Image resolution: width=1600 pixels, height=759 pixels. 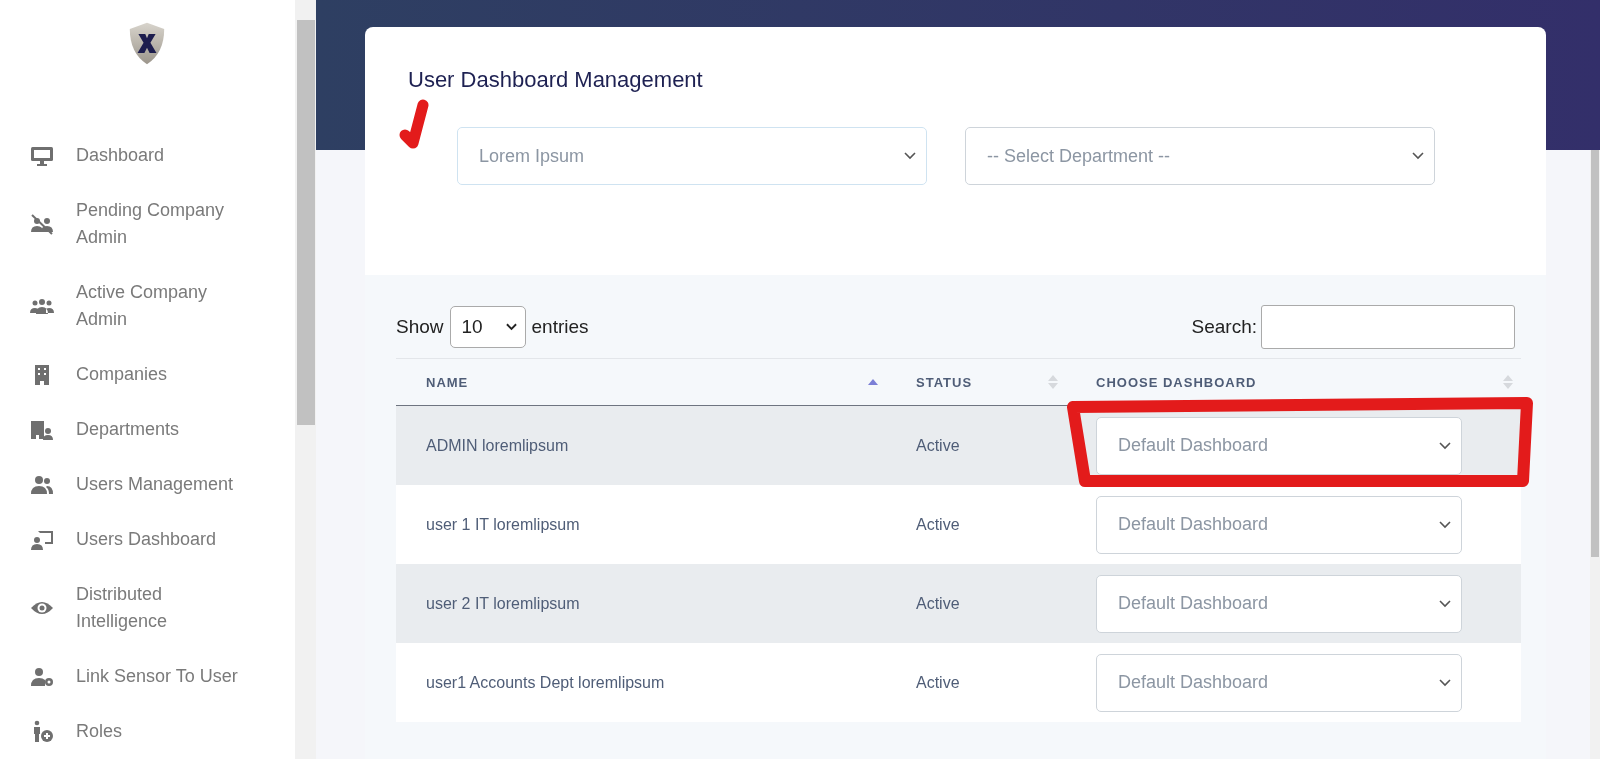 I want to click on name-cell: user 2 IT loremlipsum, so click(x=503, y=603).